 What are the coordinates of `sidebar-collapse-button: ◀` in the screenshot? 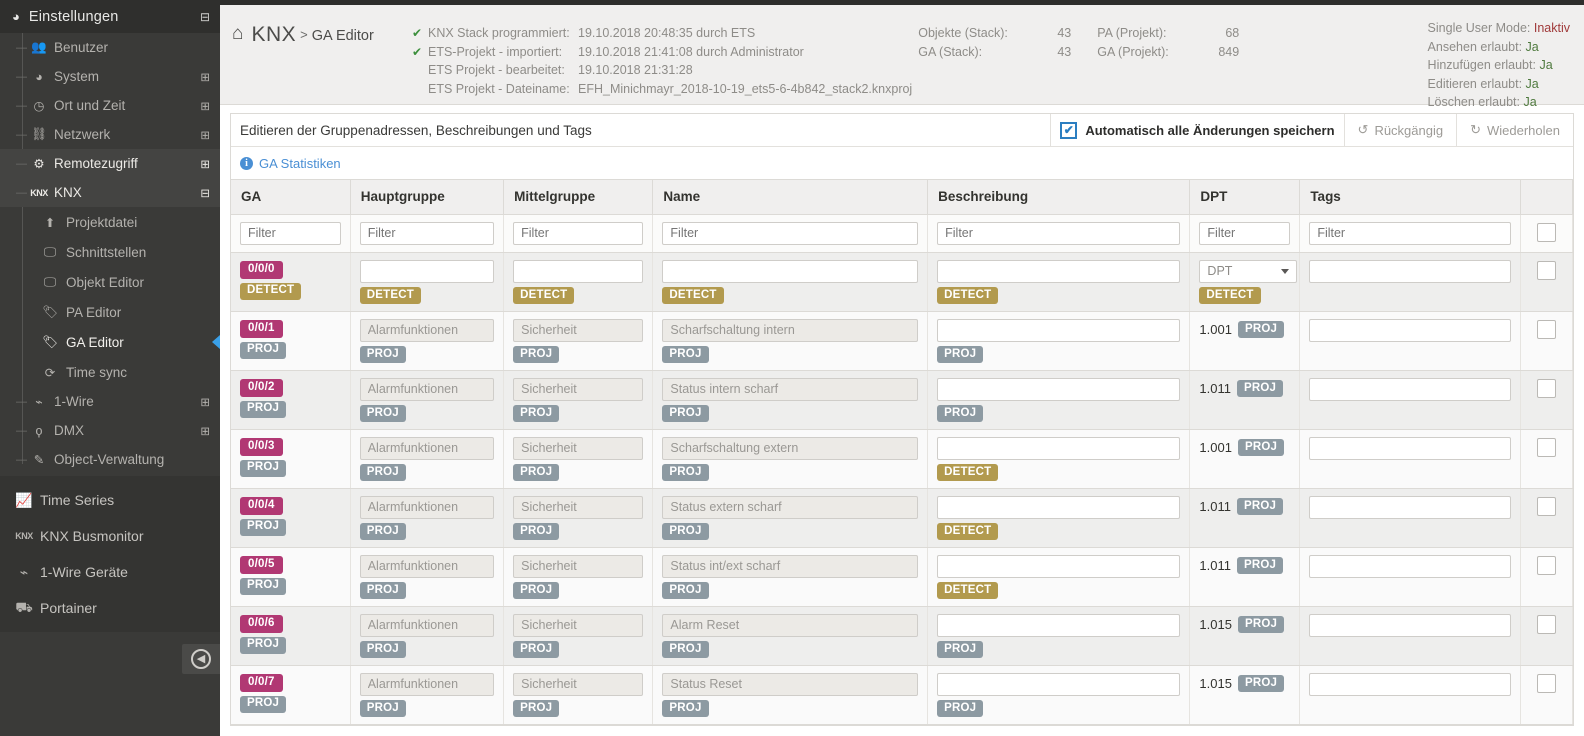 It's located at (201, 659).